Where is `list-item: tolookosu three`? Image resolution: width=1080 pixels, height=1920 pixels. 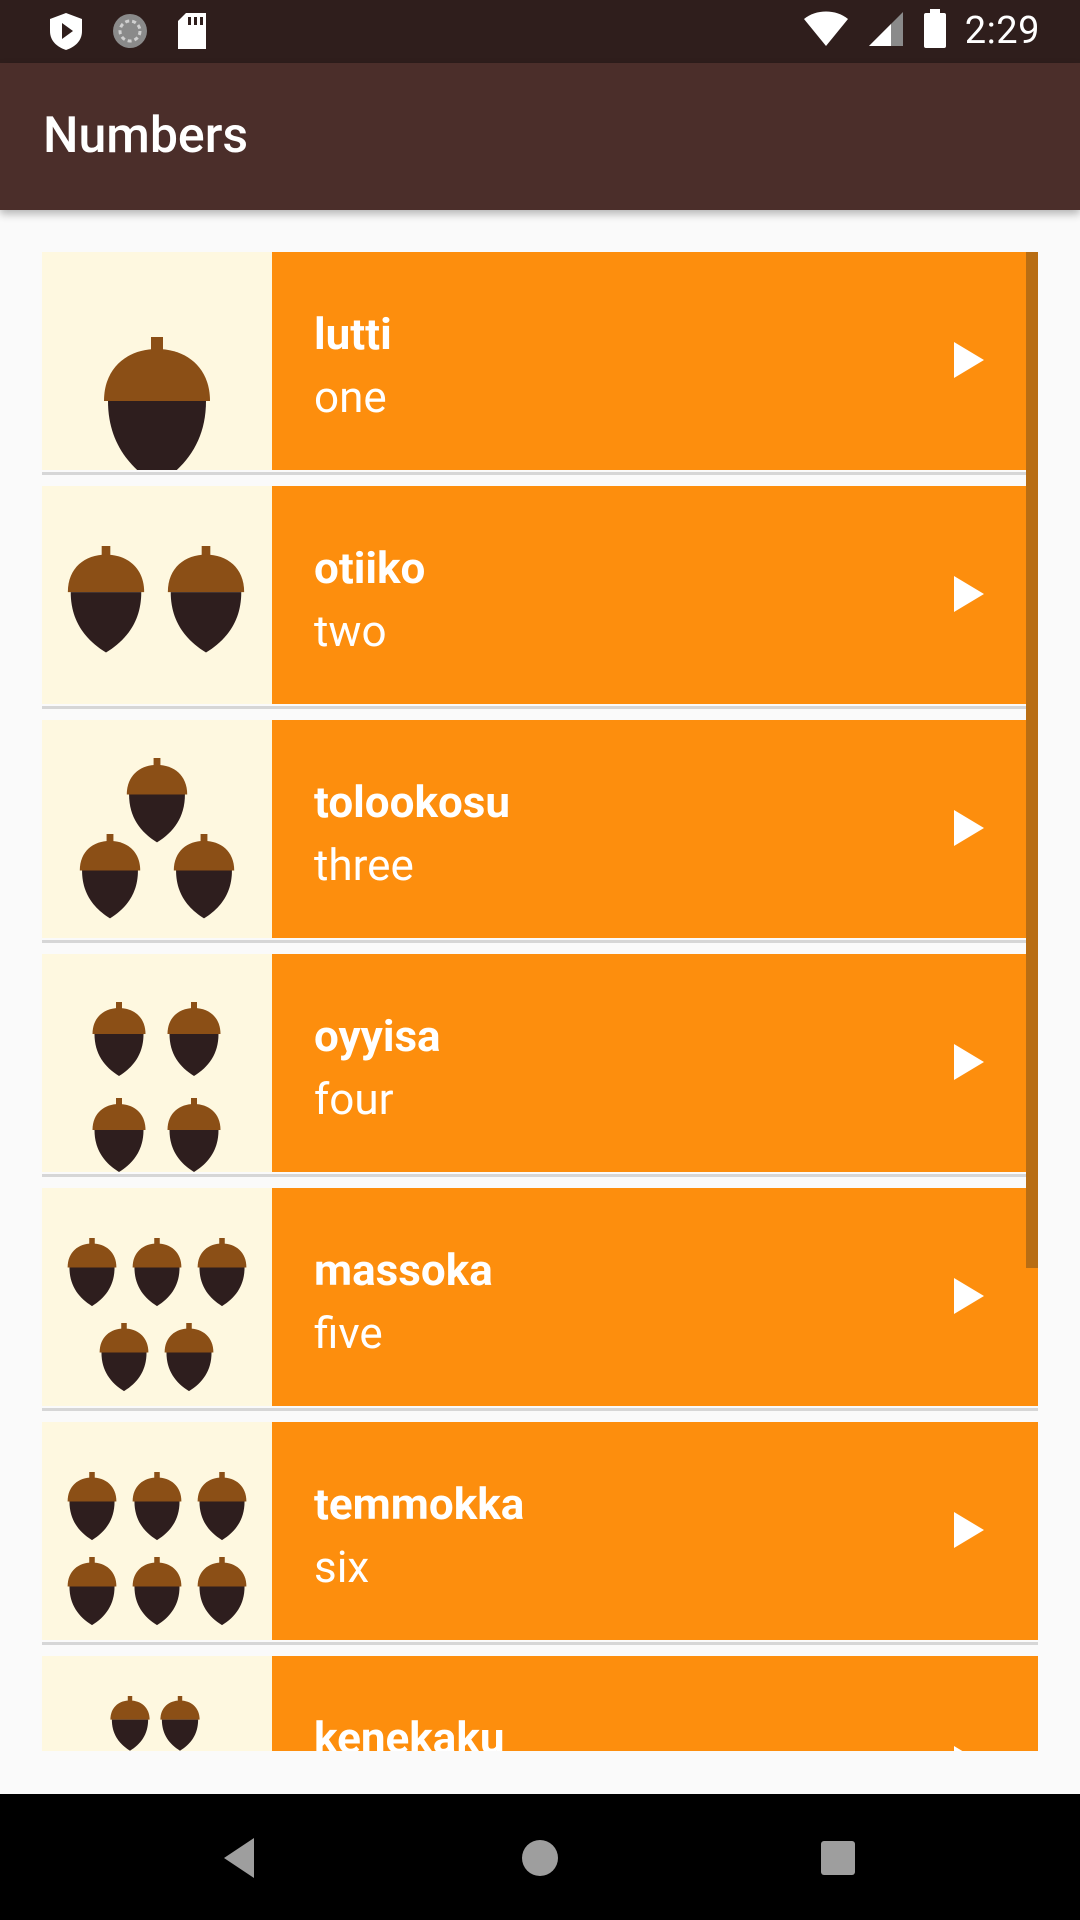 list-item: tolookosu three is located at coordinates (540, 829).